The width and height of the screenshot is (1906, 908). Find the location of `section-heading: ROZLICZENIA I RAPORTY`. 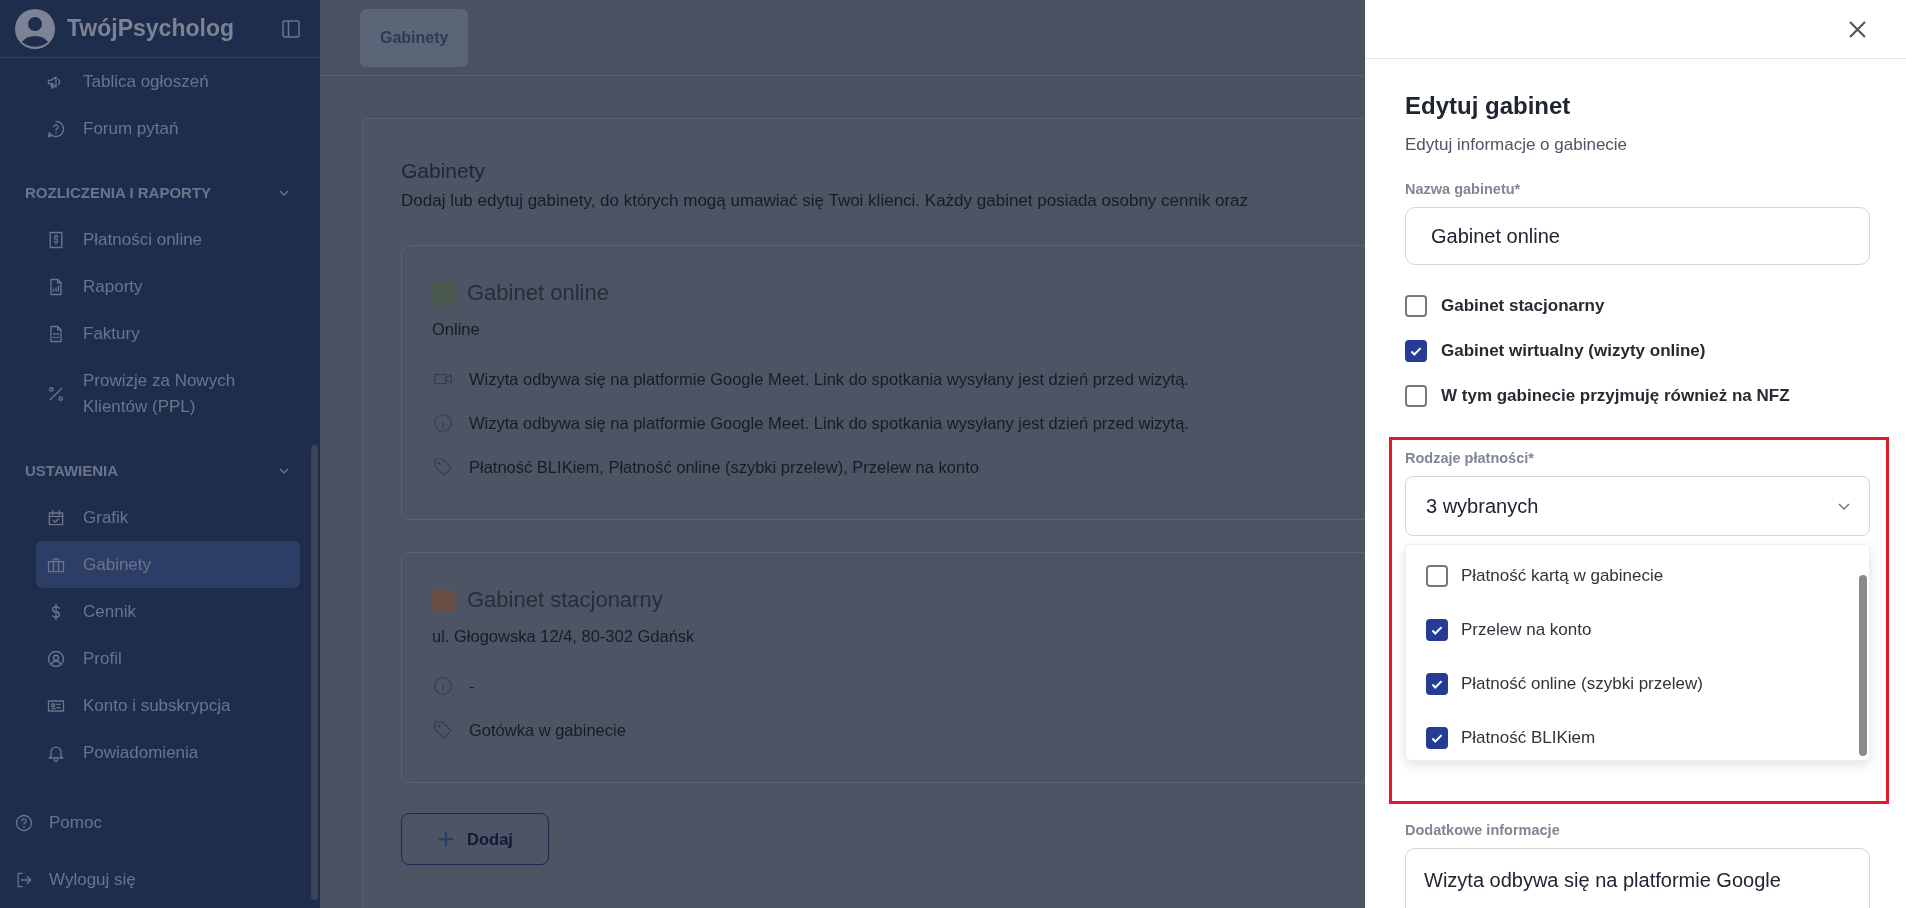

section-heading: ROZLICZENIA I RAPORTY is located at coordinates (162, 193).